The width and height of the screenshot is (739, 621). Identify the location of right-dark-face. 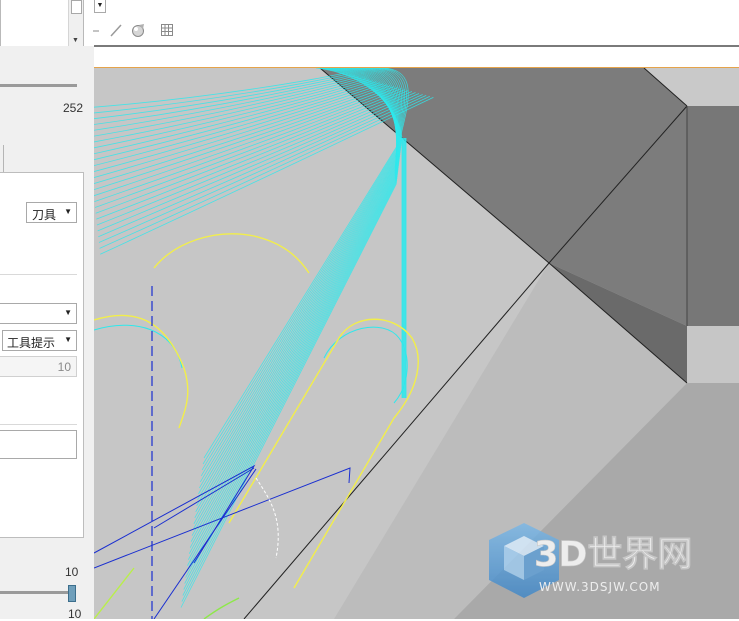
(713, 216).